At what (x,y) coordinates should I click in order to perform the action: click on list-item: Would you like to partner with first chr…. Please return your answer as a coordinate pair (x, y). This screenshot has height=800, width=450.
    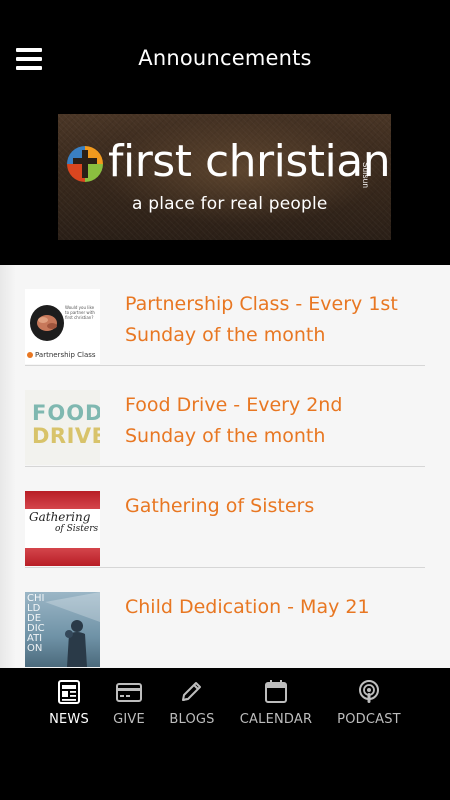
    Looking at the image, I should click on (225, 315).